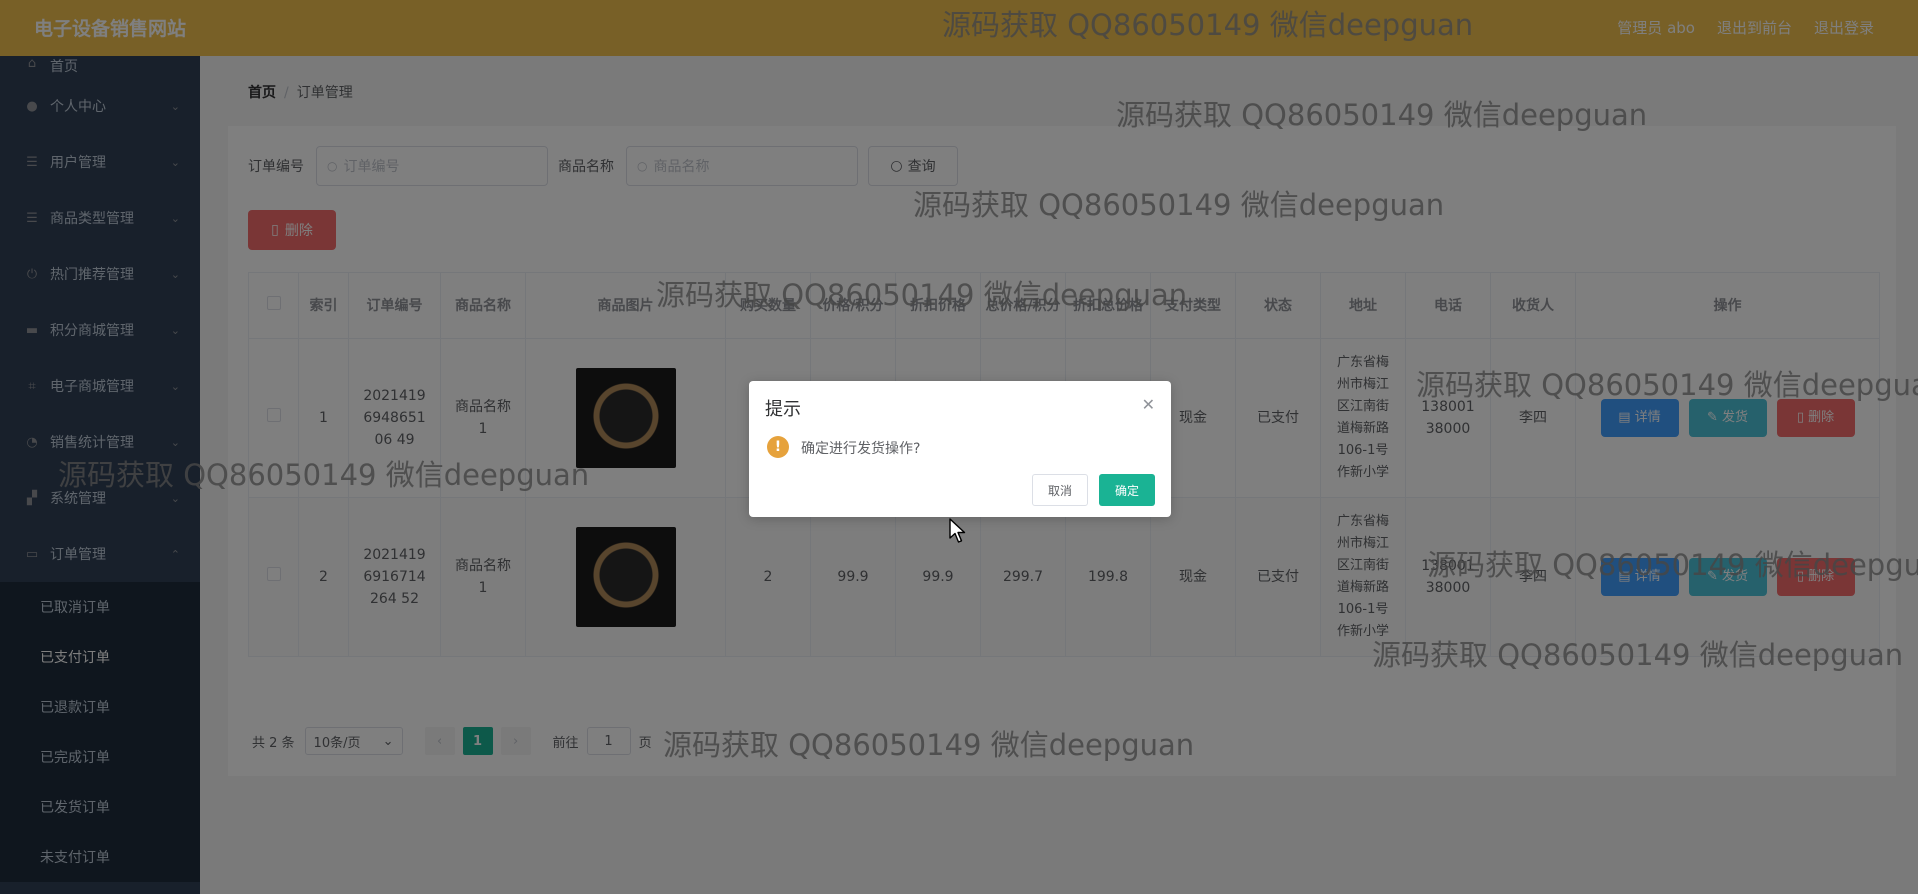  What do you see at coordinates (1127, 490) in the screenshot?
I see `confirm-button: 确定` at bounding box center [1127, 490].